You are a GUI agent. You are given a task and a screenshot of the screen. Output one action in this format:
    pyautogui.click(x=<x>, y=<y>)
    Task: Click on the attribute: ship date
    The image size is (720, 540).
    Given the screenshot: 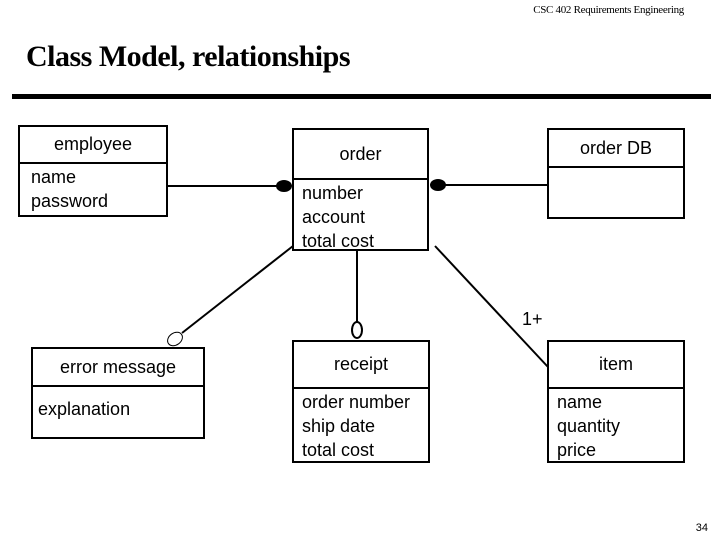 What is the action you would take?
    pyautogui.click(x=339, y=426)
    